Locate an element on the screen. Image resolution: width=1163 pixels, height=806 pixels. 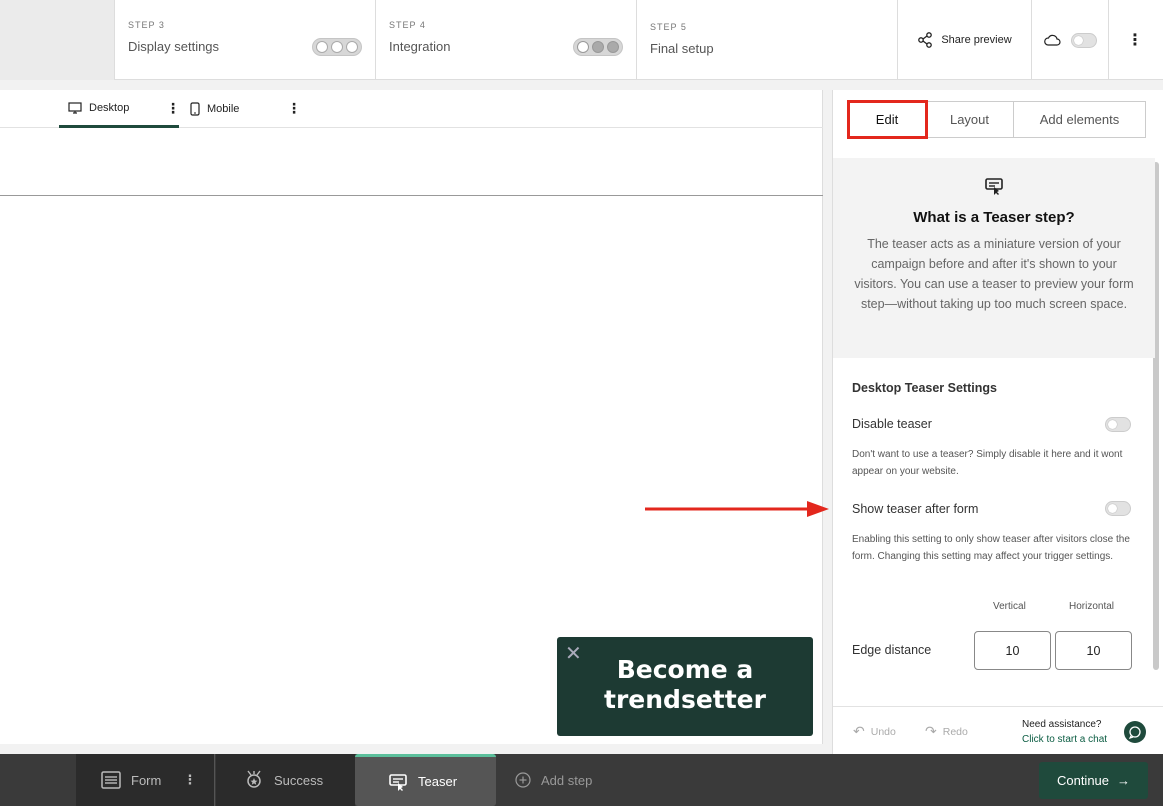
step-tab-teaser-label: Teaser is located at coordinates (438, 781).